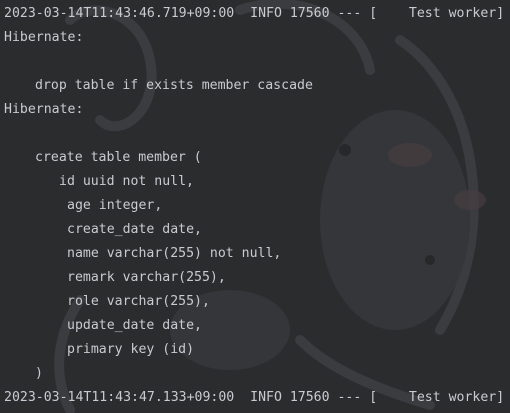 The width and height of the screenshot is (510, 413). I want to click on log-line-hibernate-2: Hibernate:, so click(44, 109).